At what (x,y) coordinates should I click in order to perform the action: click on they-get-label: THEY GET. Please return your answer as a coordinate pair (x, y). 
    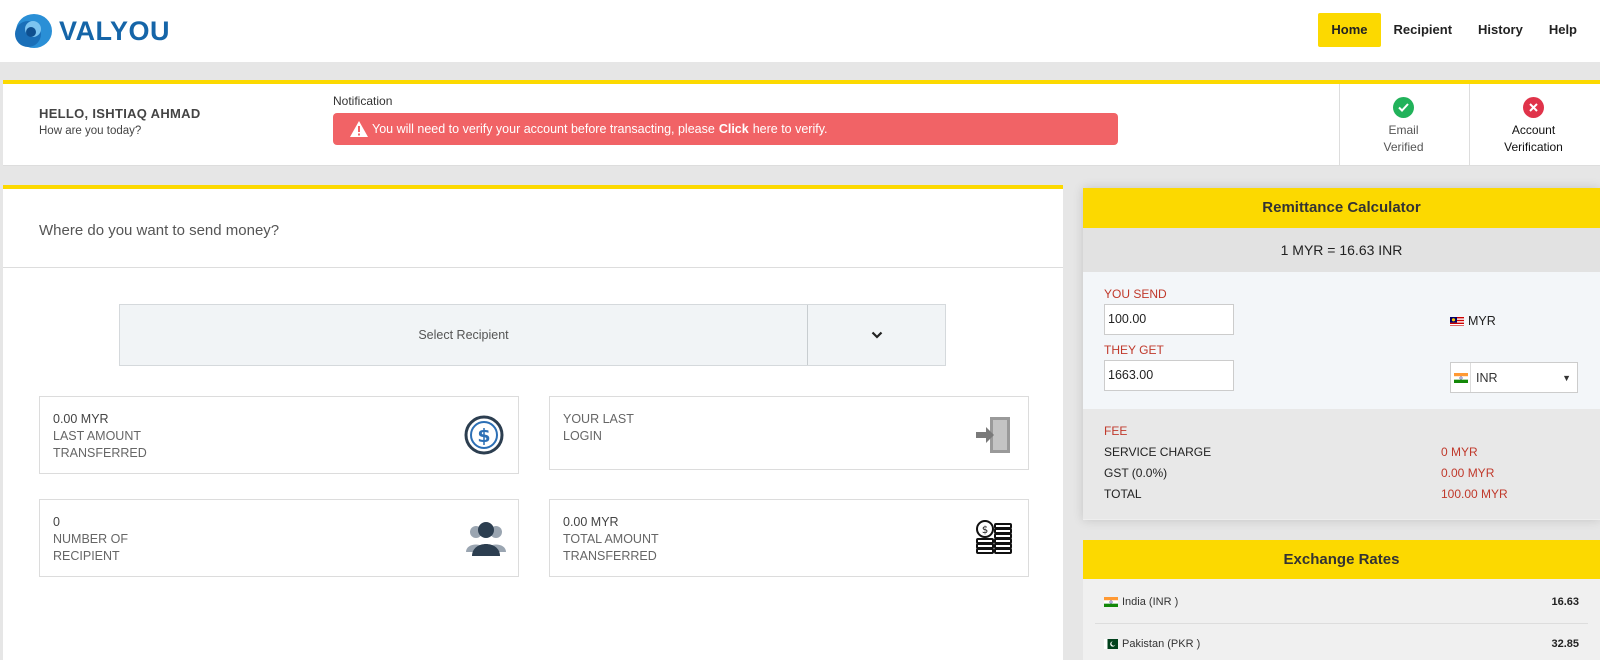
    Looking at the image, I should click on (1134, 350).